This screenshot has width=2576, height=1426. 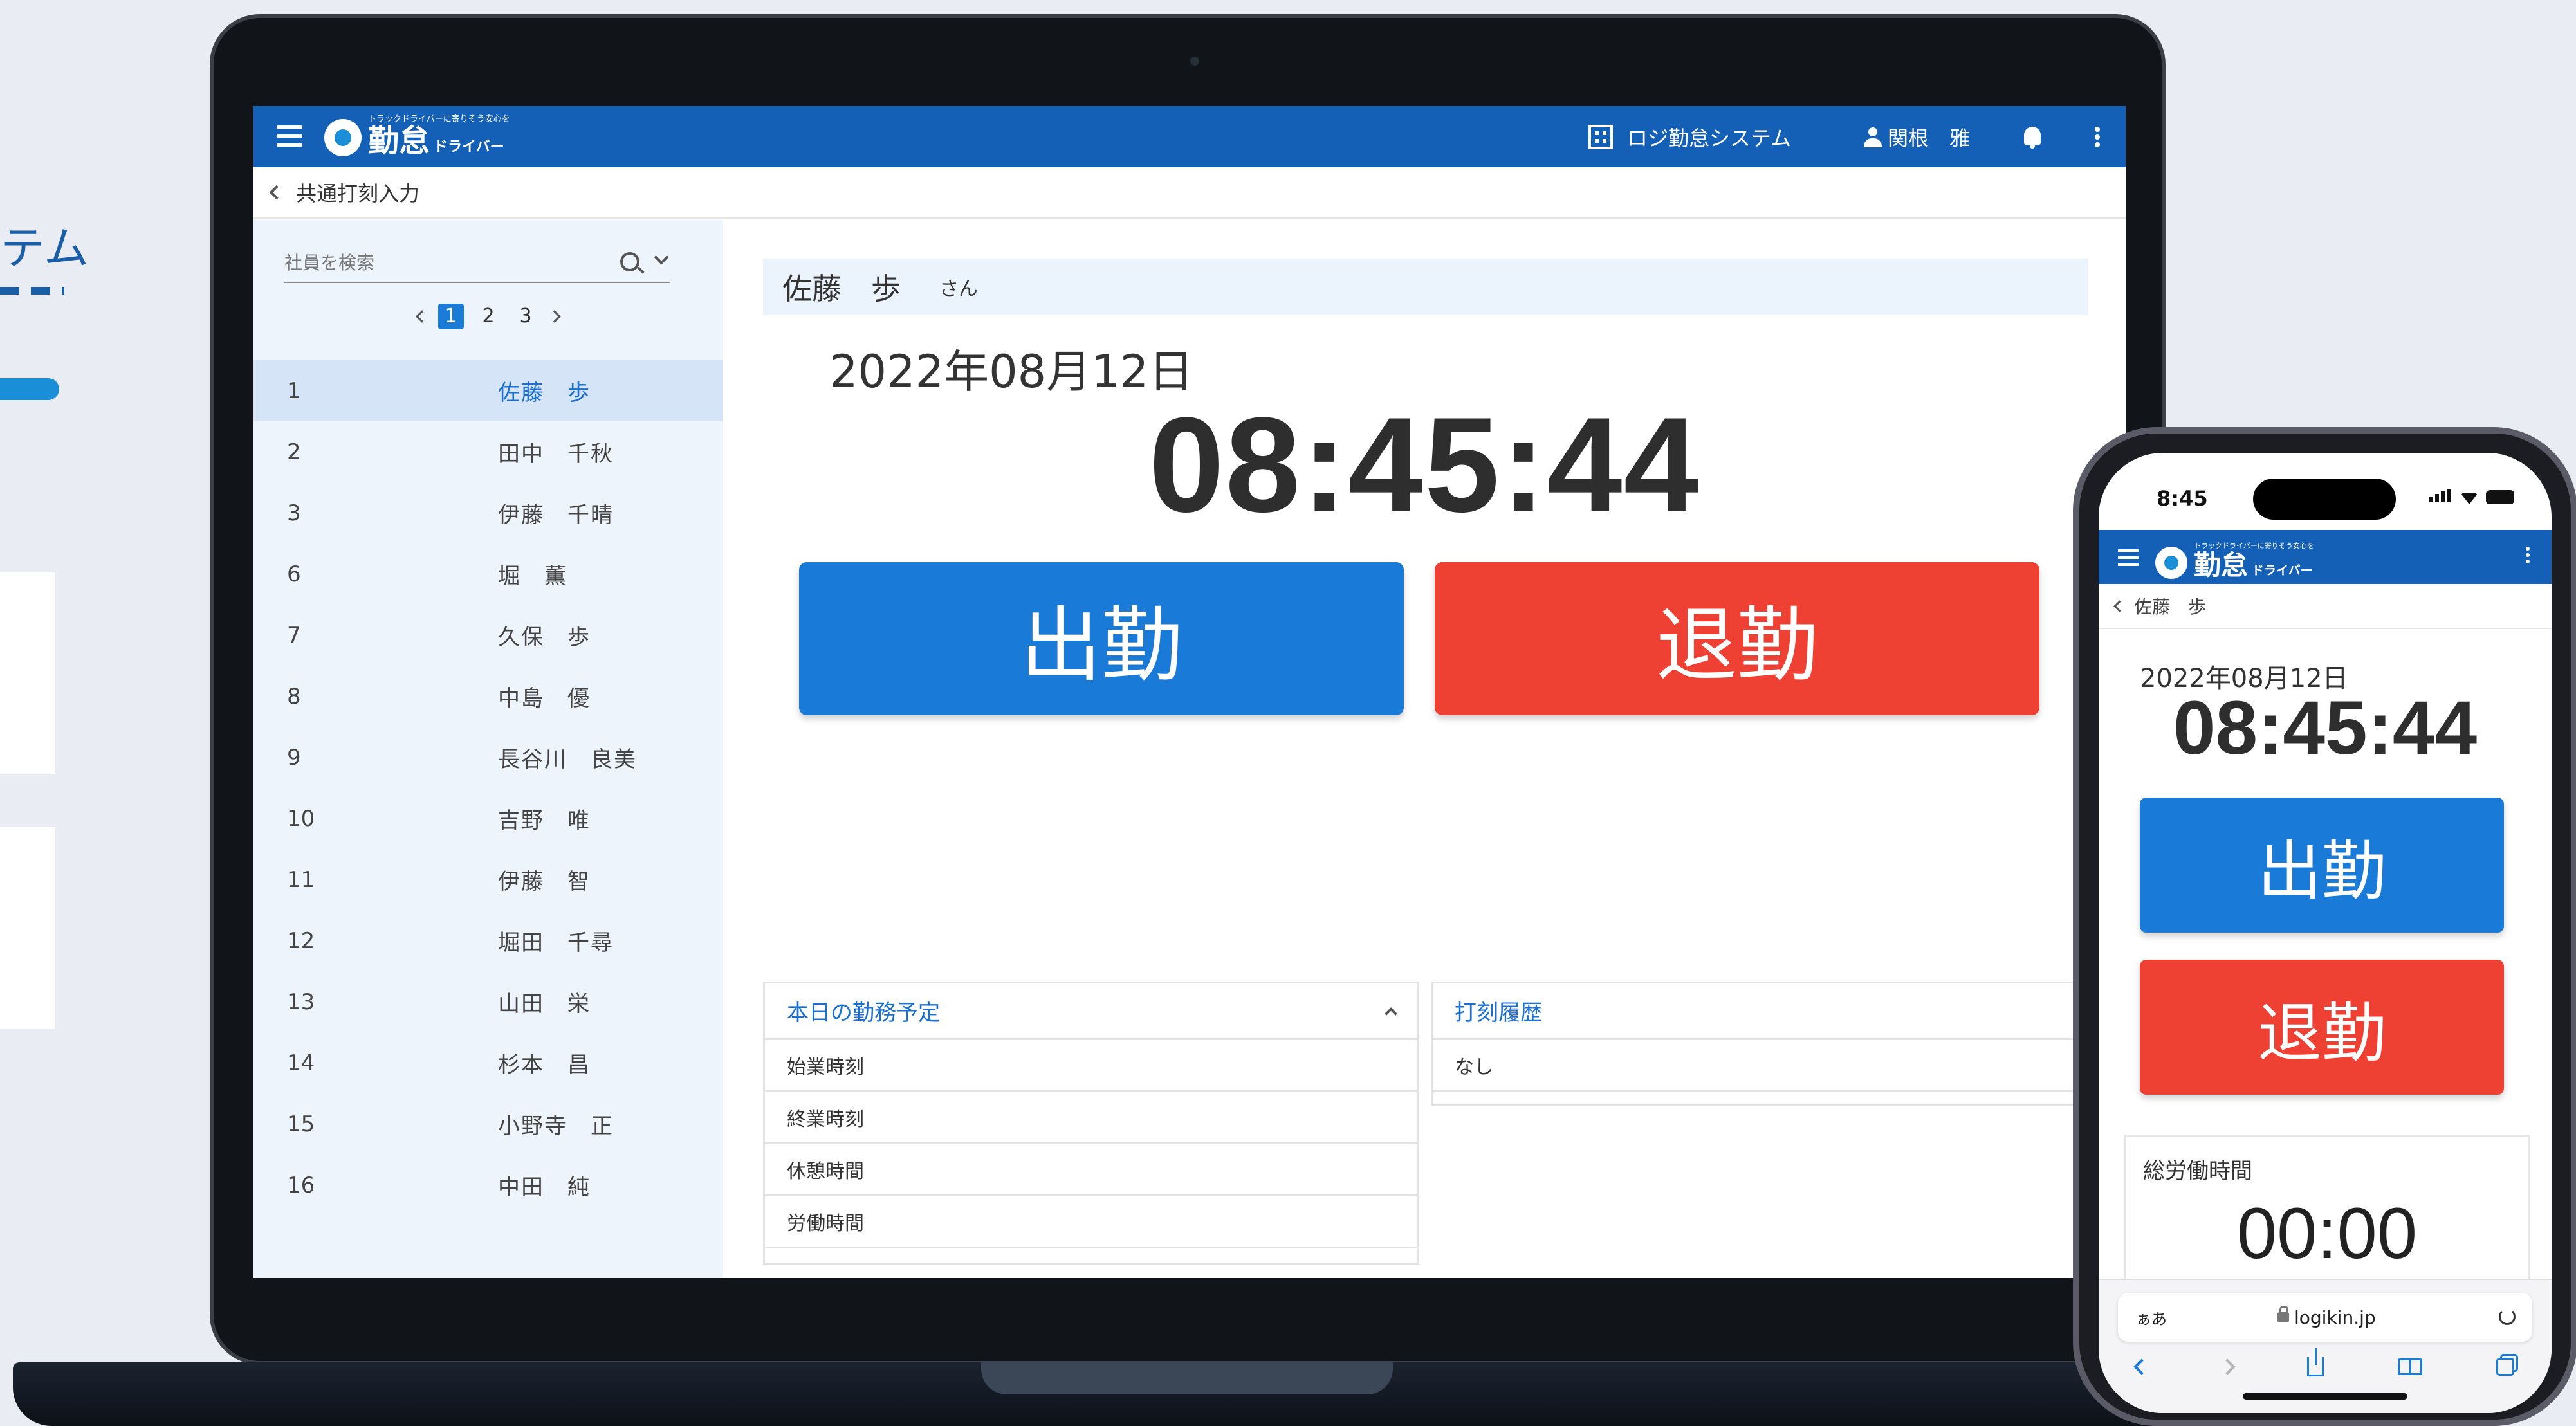 I want to click on employee-row: 6堀 薫, so click(x=488, y=574).